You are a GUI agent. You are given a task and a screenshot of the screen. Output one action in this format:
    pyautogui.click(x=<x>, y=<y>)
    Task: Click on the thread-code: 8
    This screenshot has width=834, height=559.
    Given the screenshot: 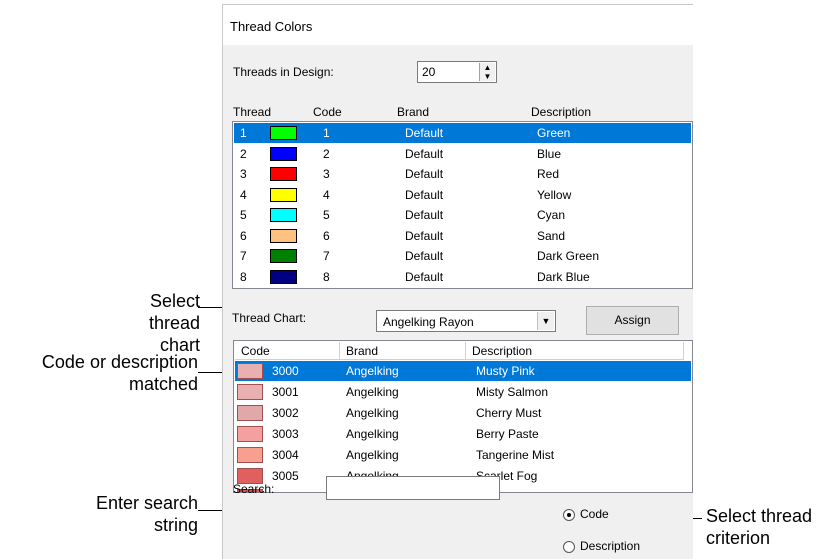 What is the action you would take?
    pyautogui.click(x=326, y=276)
    